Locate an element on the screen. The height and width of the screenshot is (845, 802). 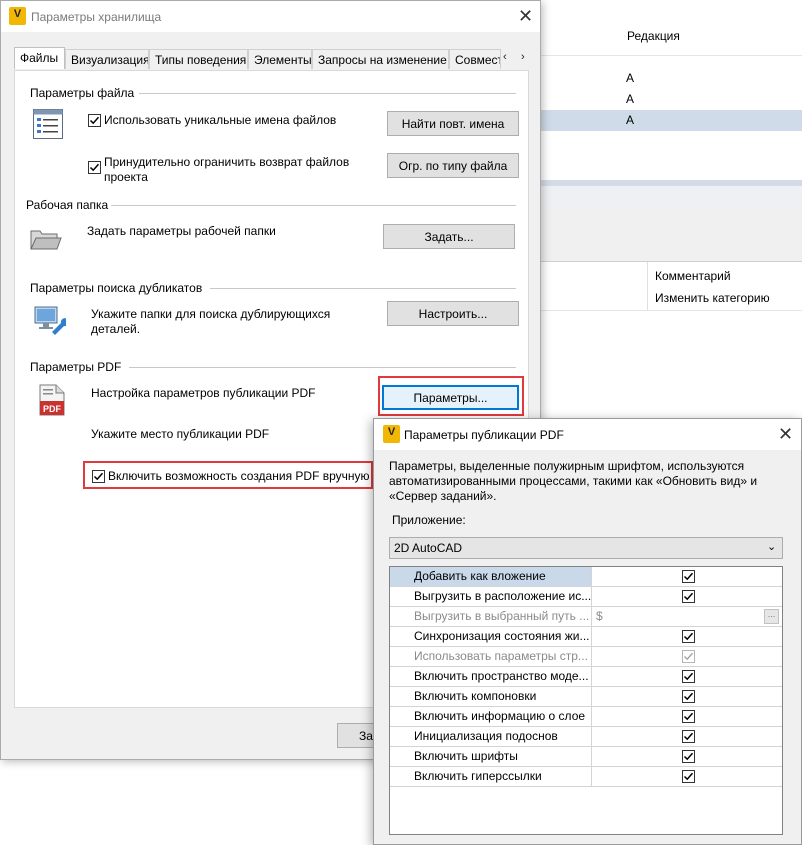
bg-table-header: Редакция is located at coordinates (671, 28).